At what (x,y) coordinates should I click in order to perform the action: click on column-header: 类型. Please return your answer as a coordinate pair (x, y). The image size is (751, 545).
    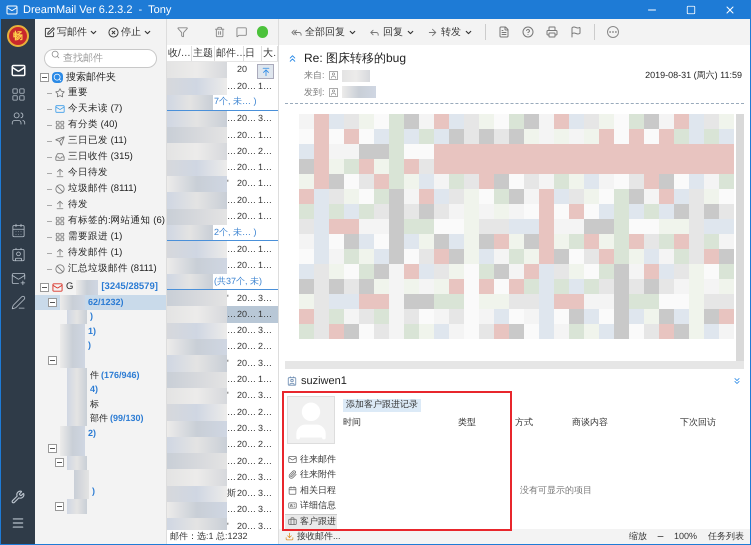
    Looking at the image, I should click on (486, 422).